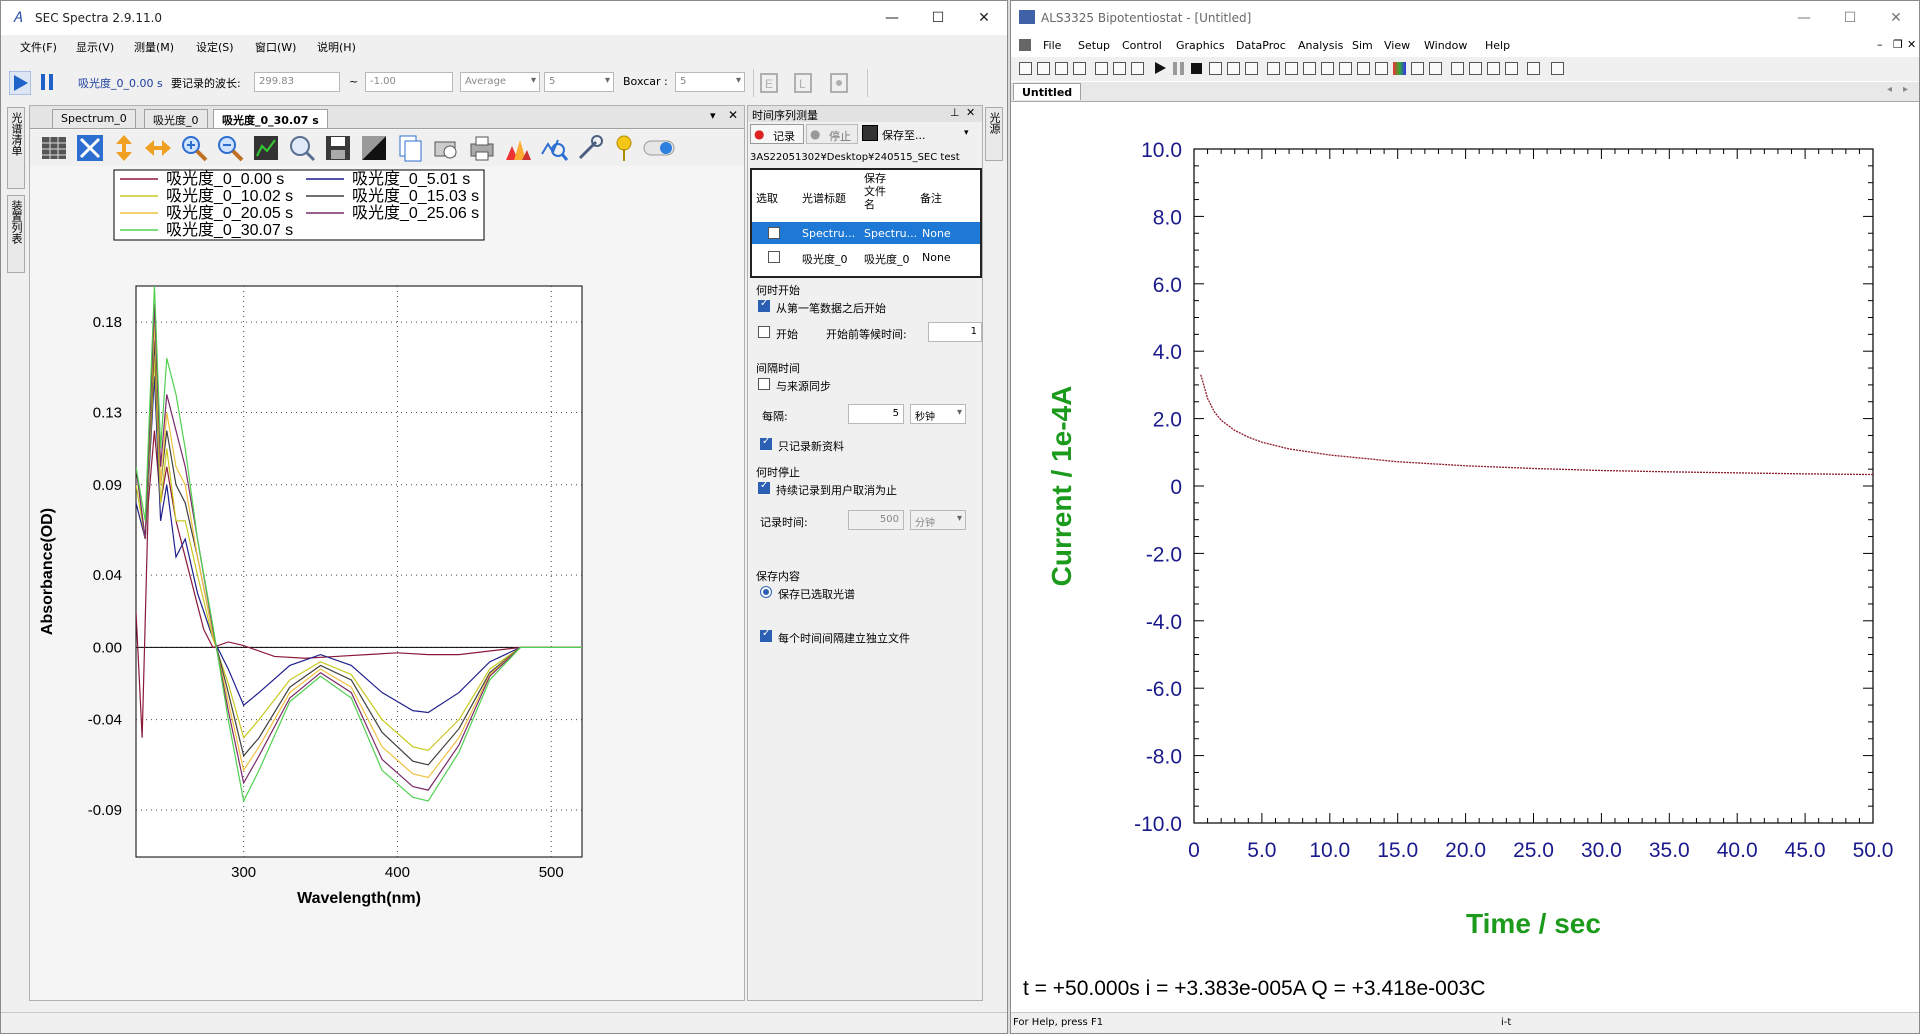  I want to click on record-button: ● 记录, so click(777, 134).